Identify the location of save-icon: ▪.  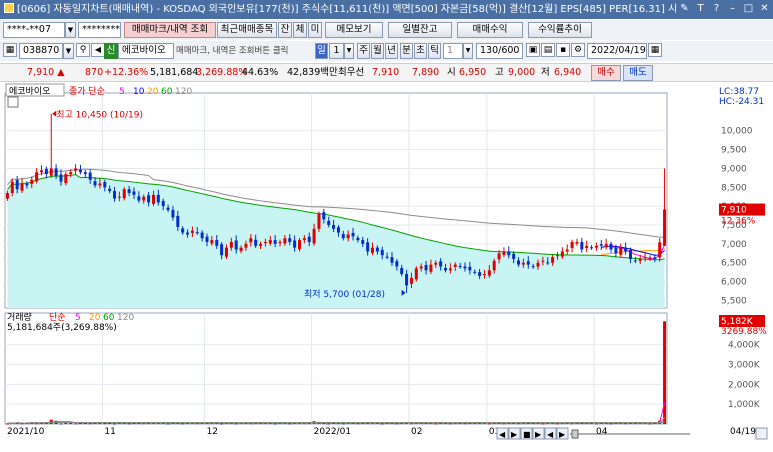
(563, 50).